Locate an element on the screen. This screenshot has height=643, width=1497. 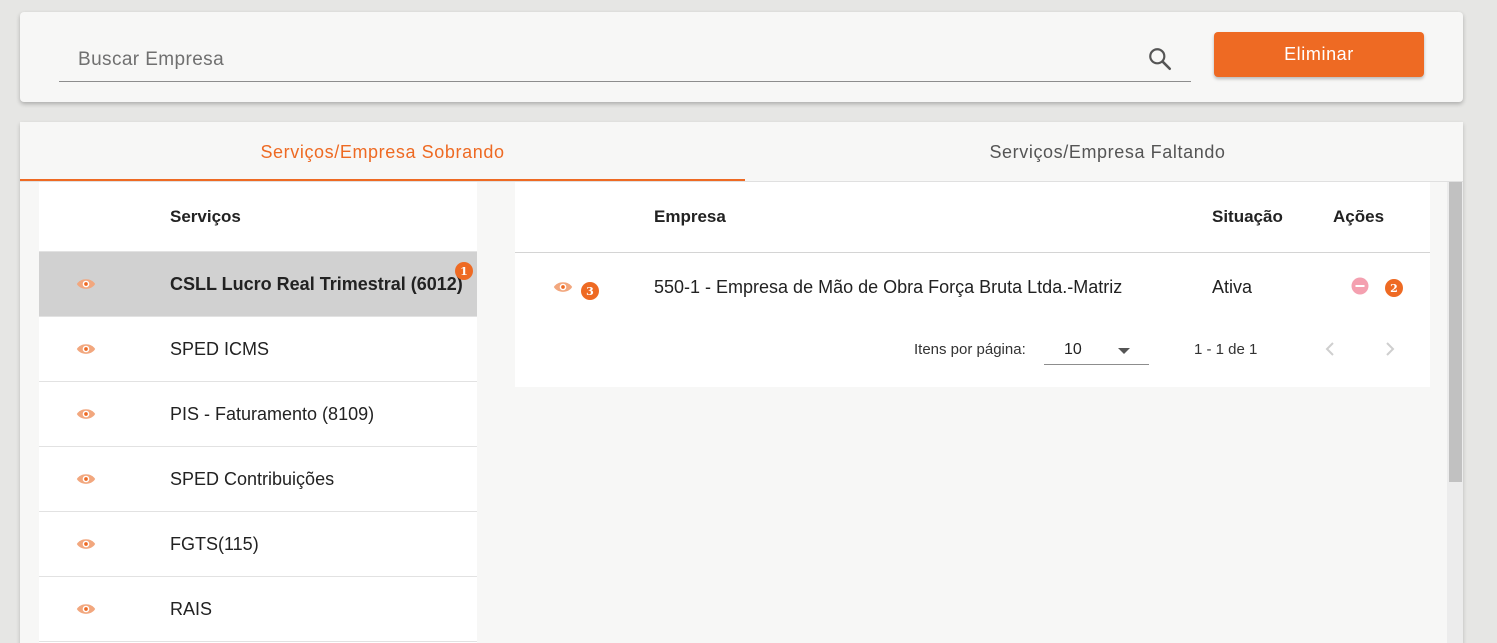
active-tab-indicator is located at coordinates (382, 180).